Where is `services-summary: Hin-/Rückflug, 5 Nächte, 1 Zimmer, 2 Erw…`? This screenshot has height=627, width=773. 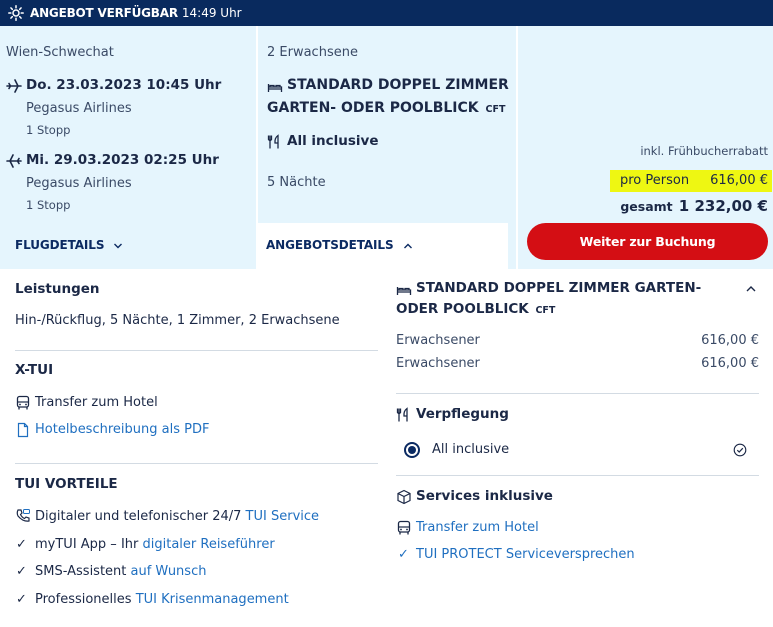 services-summary: Hin-/Rückflug, 5 Nächte, 1 Zimmer, 2 Erw… is located at coordinates (177, 320).